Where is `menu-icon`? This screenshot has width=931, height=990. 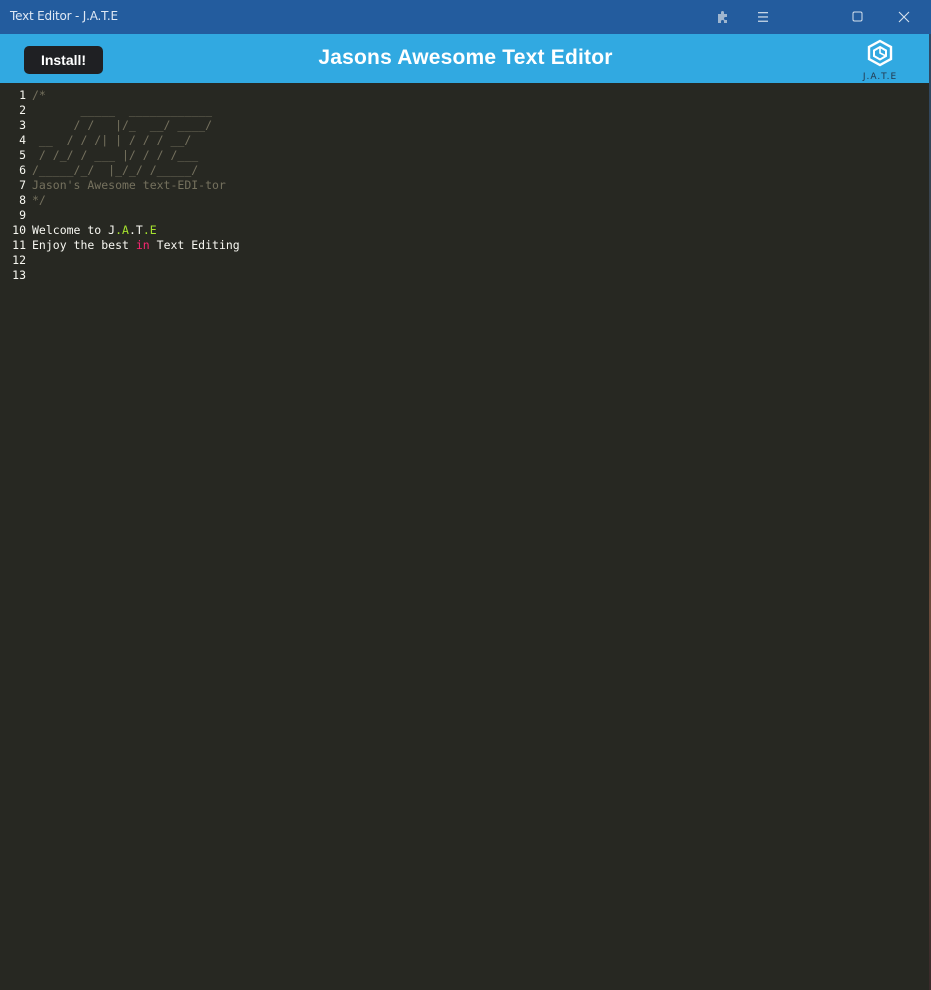 menu-icon is located at coordinates (763, 17).